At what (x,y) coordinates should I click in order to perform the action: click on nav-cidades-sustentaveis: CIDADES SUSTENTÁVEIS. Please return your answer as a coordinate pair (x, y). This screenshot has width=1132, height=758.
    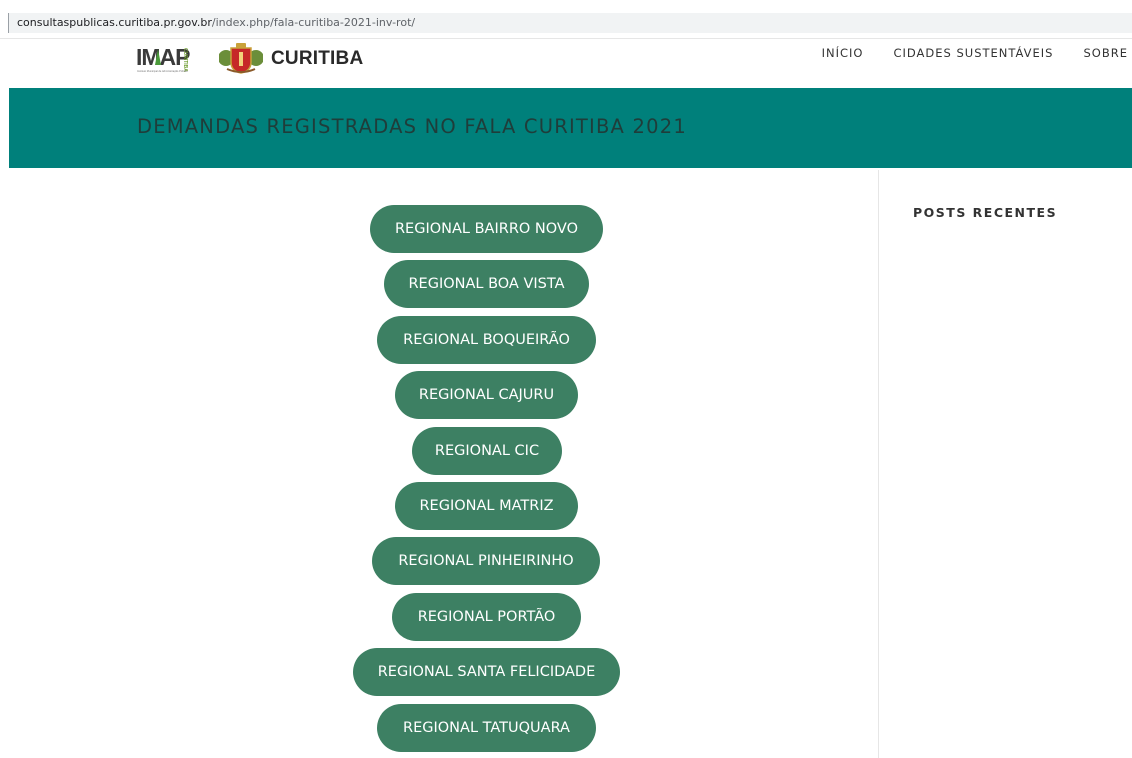
    Looking at the image, I should click on (973, 53).